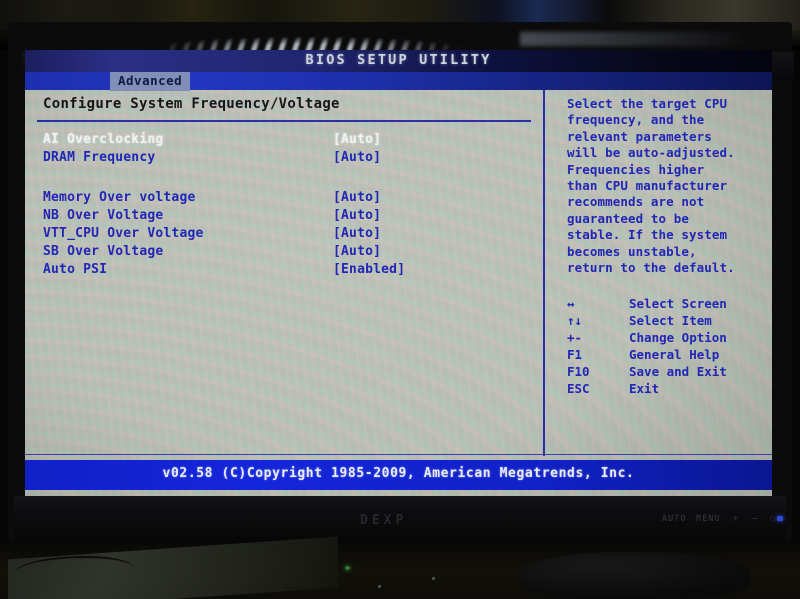 This screenshot has width=800, height=599. What do you see at coordinates (639, 136) in the screenshot?
I see `help-line: relevant parameters` at bounding box center [639, 136].